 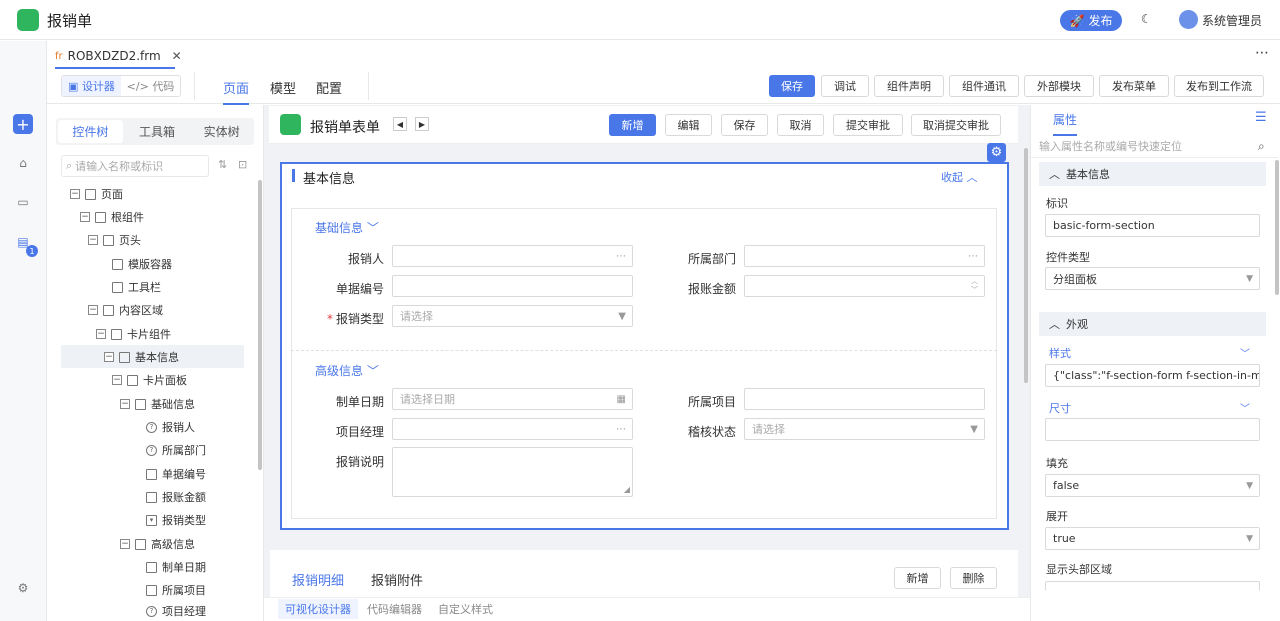 What do you see at coordinates (1245, 352) in the screenshot?
I see `chevron-down-icon: ﹀` at bounding box center [1245, 352].